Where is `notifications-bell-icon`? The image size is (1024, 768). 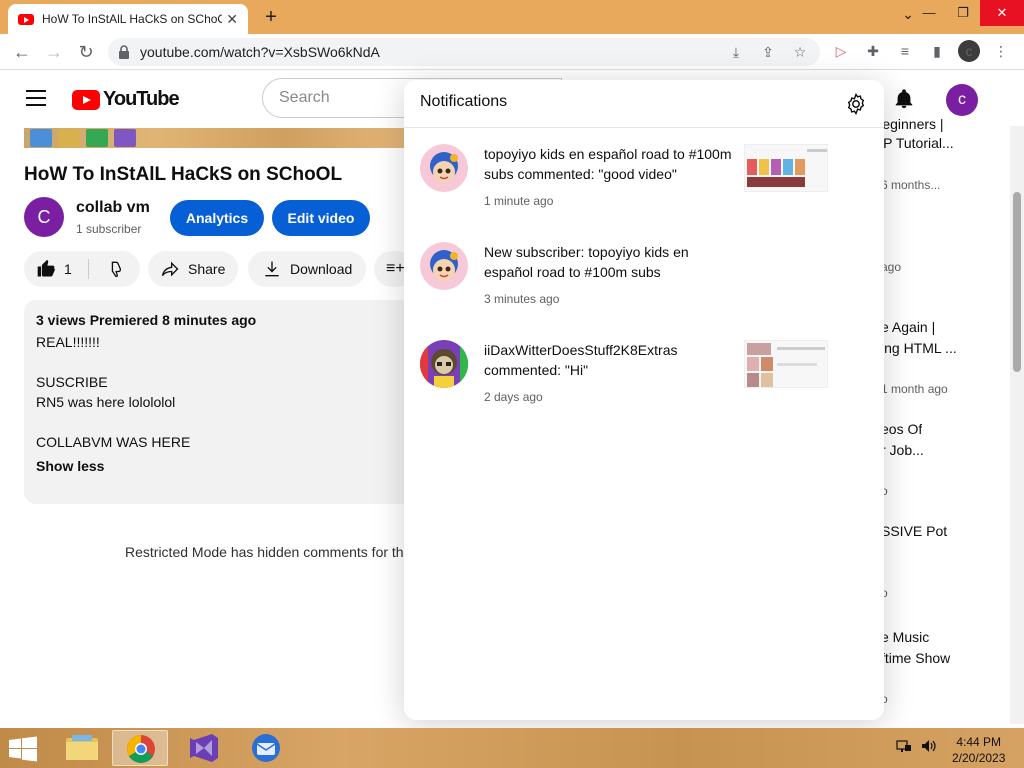
notifications-bell-icon is located at coordinates (904, 99).